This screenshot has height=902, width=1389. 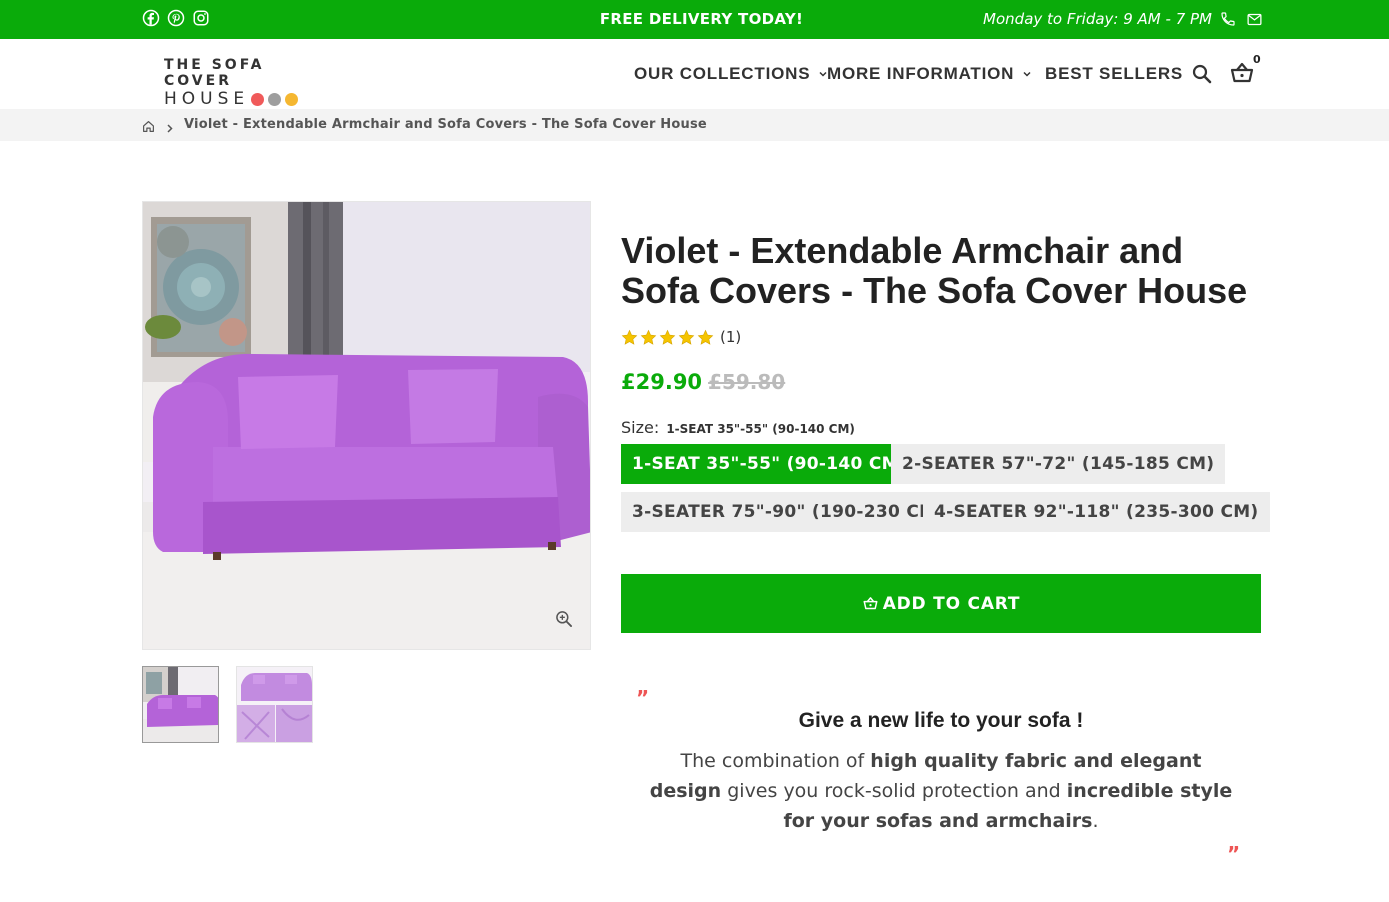 I want to click on size-label-text: Size:, so click(x=640, y=427).